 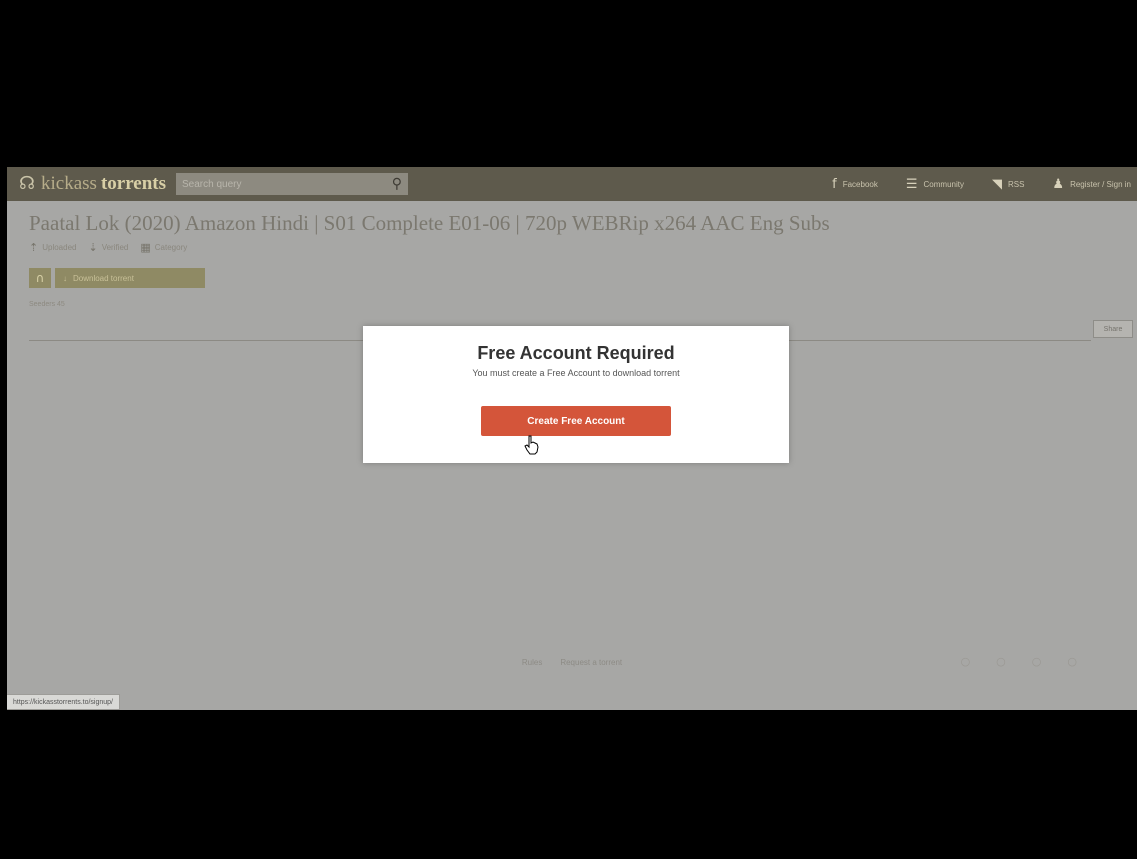 I want to click on magnet-icon: ∩, so click(x=40, y=278).